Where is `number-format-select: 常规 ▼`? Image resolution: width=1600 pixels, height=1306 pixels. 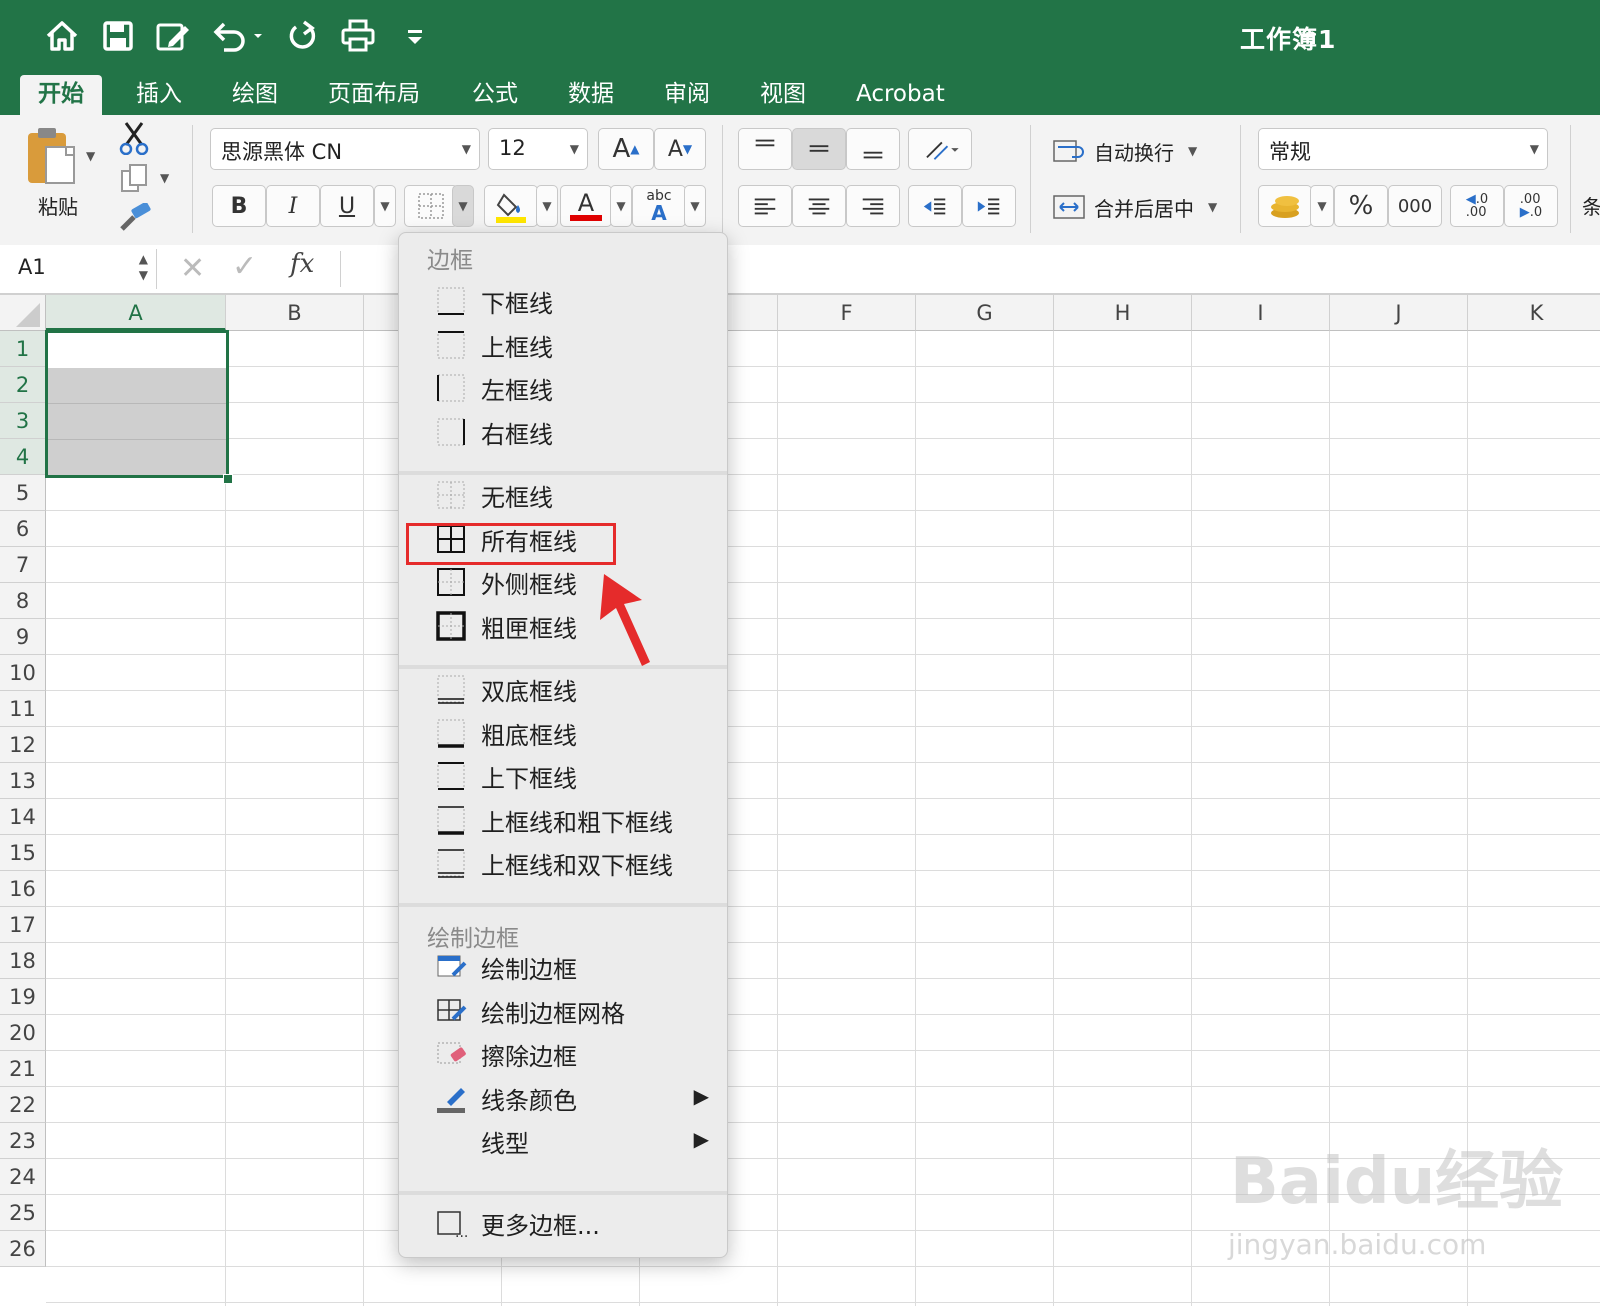
number-format-select: 常规 ▼ is located at coordinates (1403, 149).